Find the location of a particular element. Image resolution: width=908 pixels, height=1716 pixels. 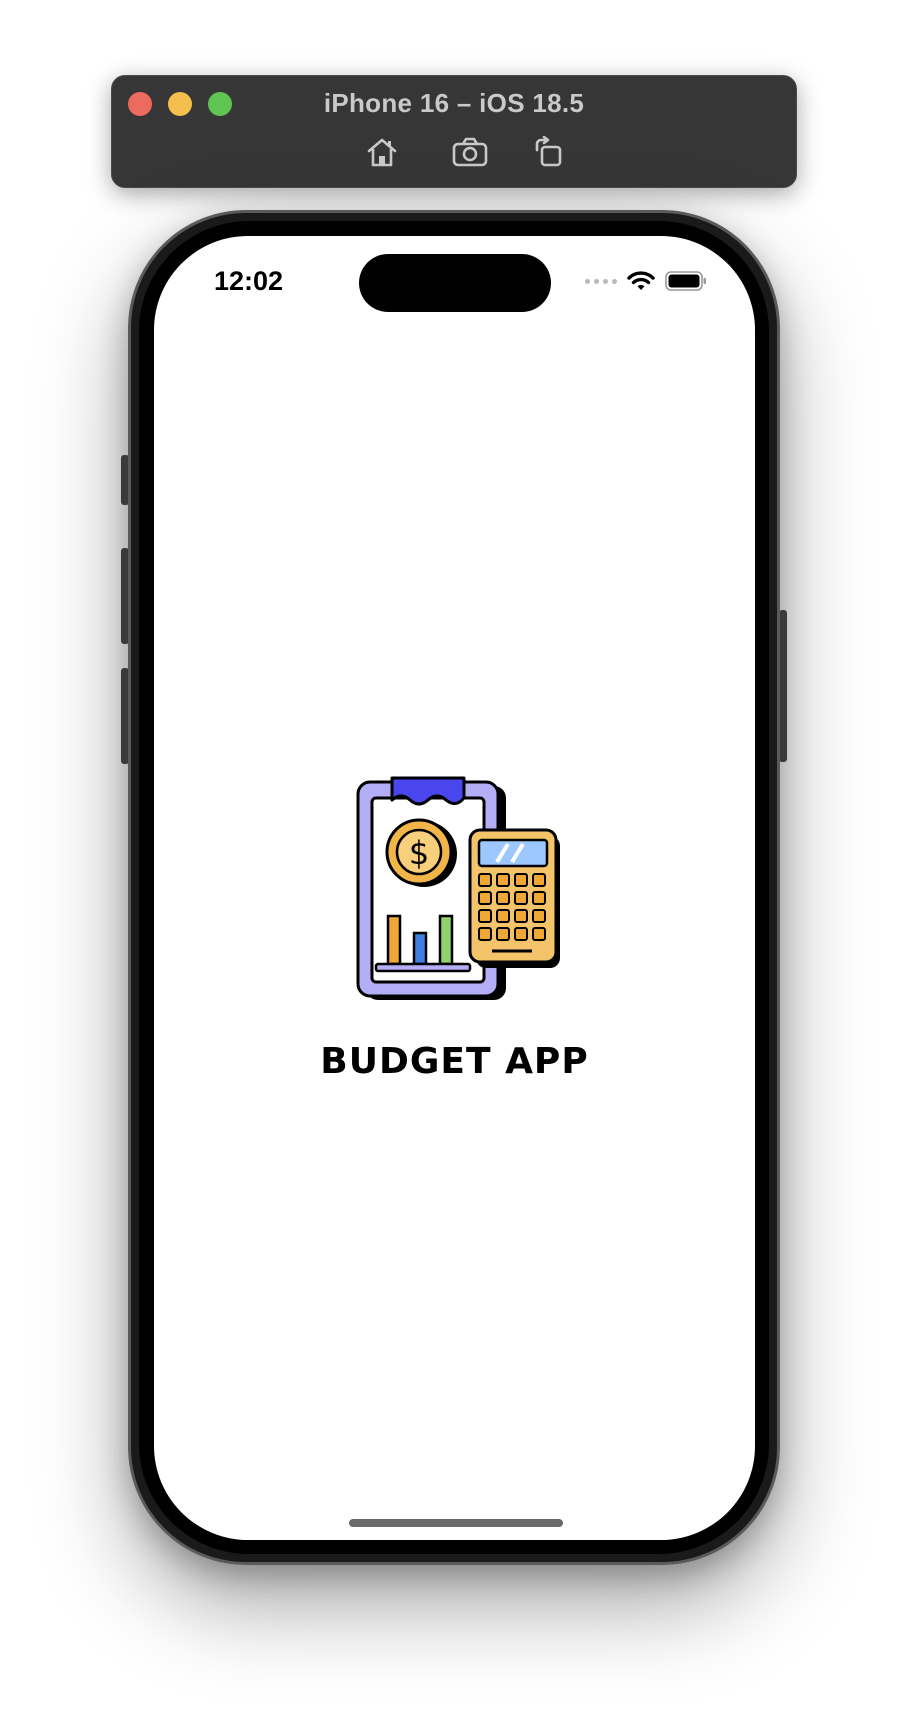

wifi-icon is located at coordinates (641, 280).